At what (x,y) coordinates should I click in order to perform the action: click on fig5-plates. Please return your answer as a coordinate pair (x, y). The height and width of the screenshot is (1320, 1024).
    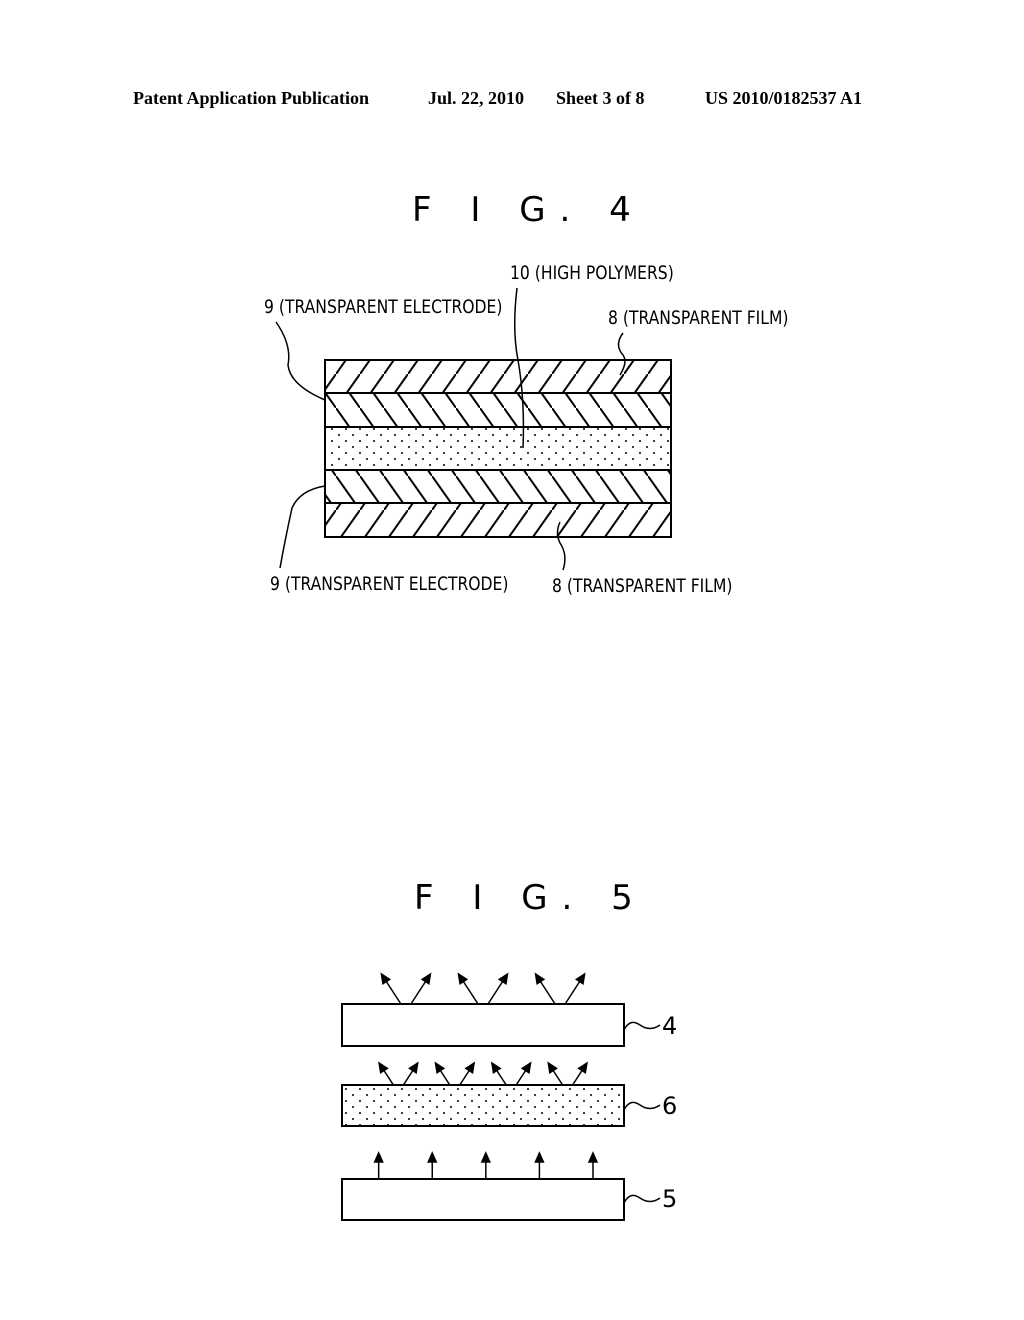
    Looking at the image, I should click on (483, 1112).